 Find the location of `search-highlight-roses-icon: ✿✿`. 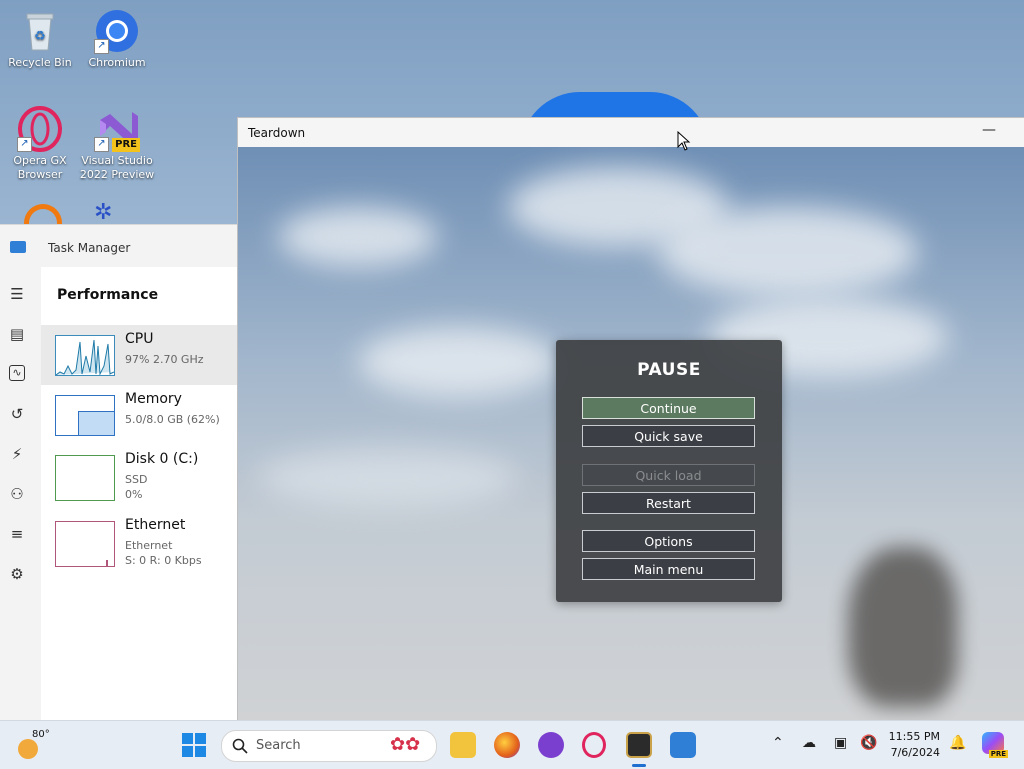

search-highlight-roses-icon: ✿✿ is located at coordinates (405, 744).